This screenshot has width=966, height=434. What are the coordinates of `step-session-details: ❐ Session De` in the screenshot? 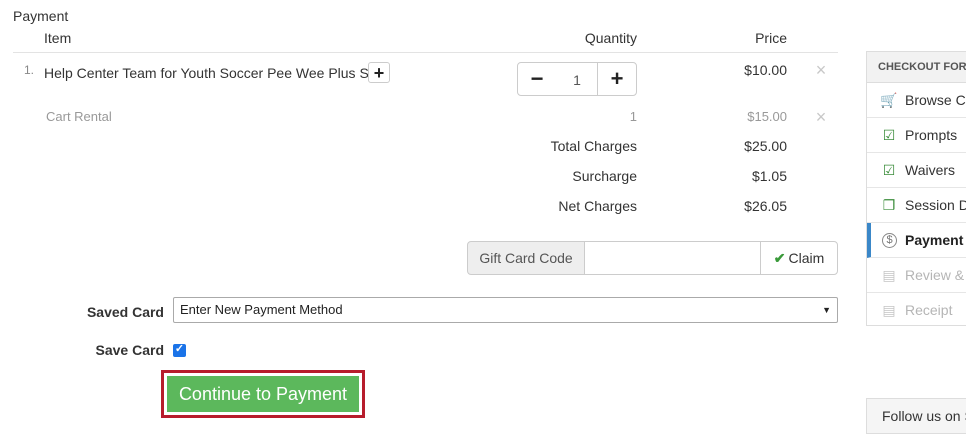 It's located at (916, 205).